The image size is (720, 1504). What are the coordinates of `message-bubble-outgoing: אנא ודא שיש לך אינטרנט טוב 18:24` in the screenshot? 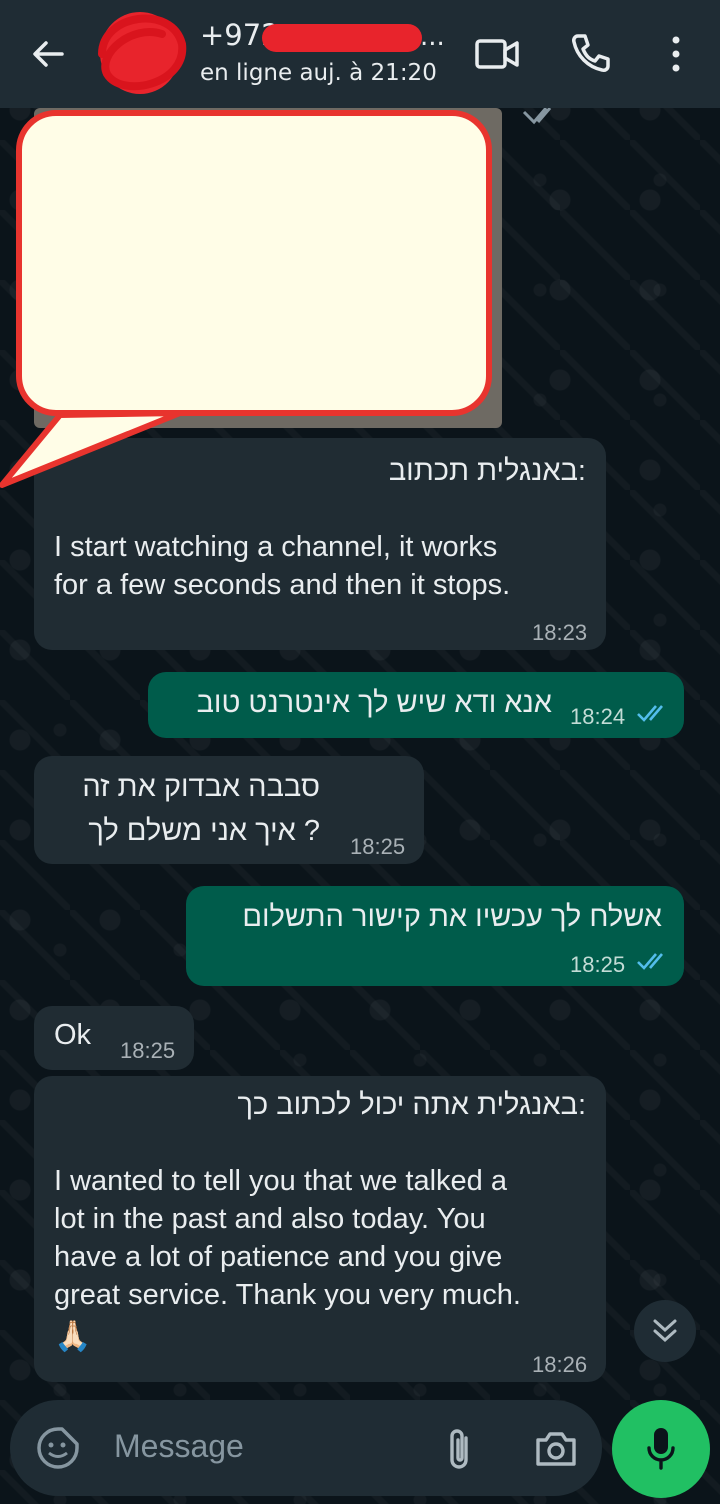 It's located at (416, 705).